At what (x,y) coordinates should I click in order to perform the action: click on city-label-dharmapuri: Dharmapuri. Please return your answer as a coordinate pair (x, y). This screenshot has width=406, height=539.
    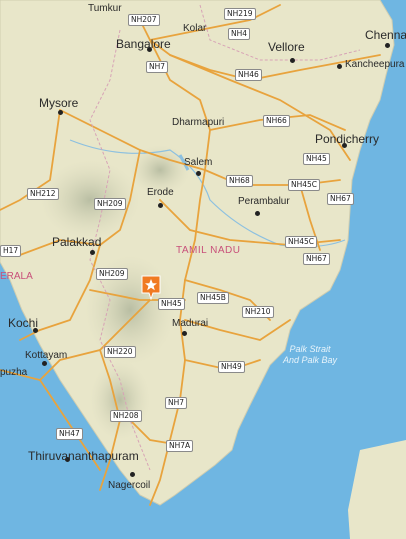
    Looking at the image, I should click on (198, 123).